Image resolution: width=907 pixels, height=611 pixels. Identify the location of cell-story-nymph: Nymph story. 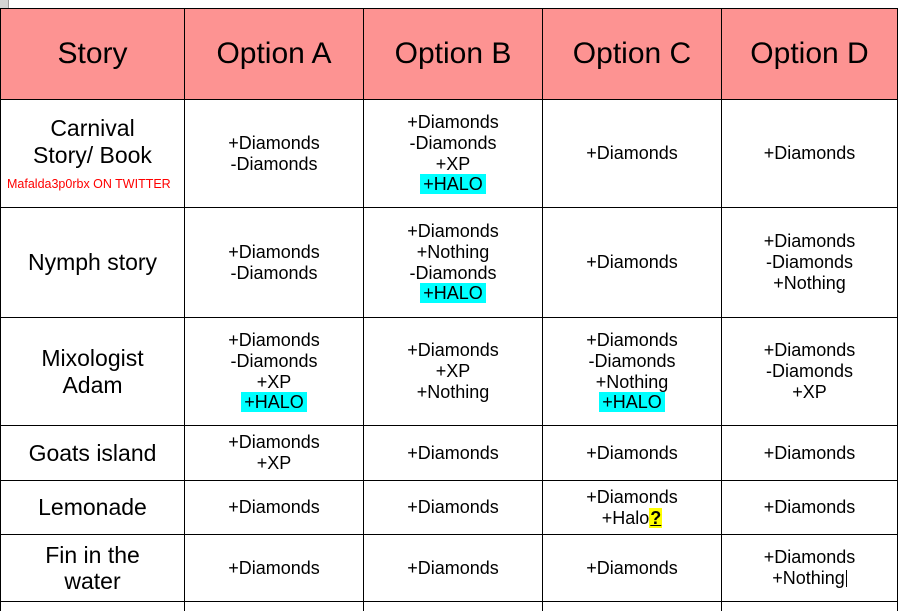
(92, 262).